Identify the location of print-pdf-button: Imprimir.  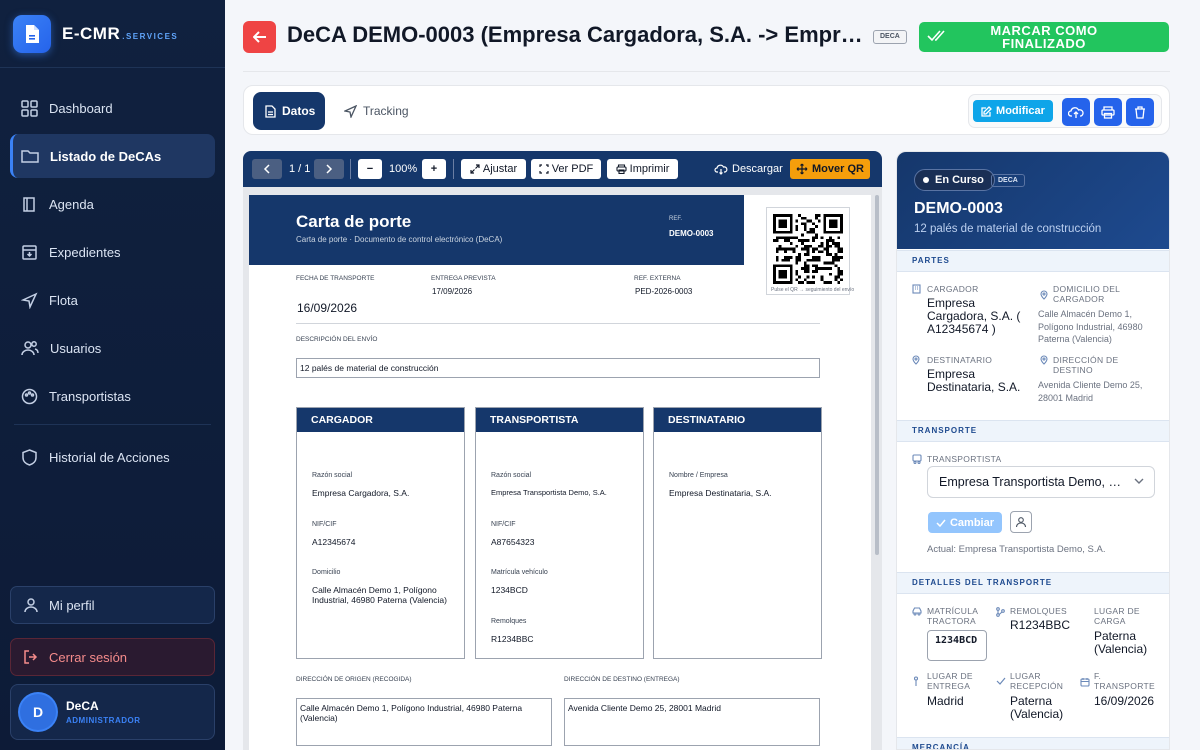
(642, 169).